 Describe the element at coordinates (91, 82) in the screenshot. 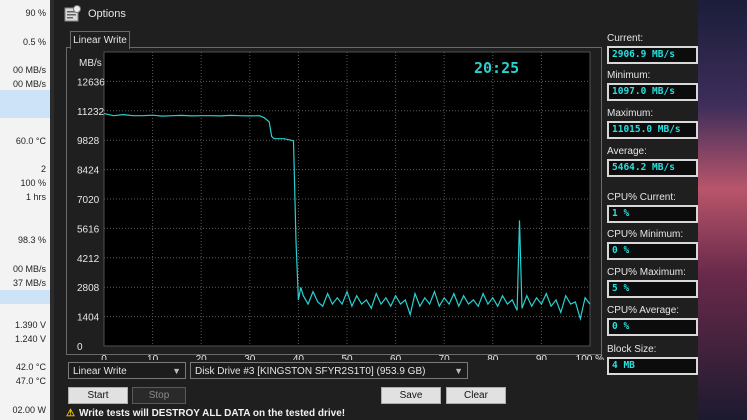

I see `y-tick-label: 12636` at that location.